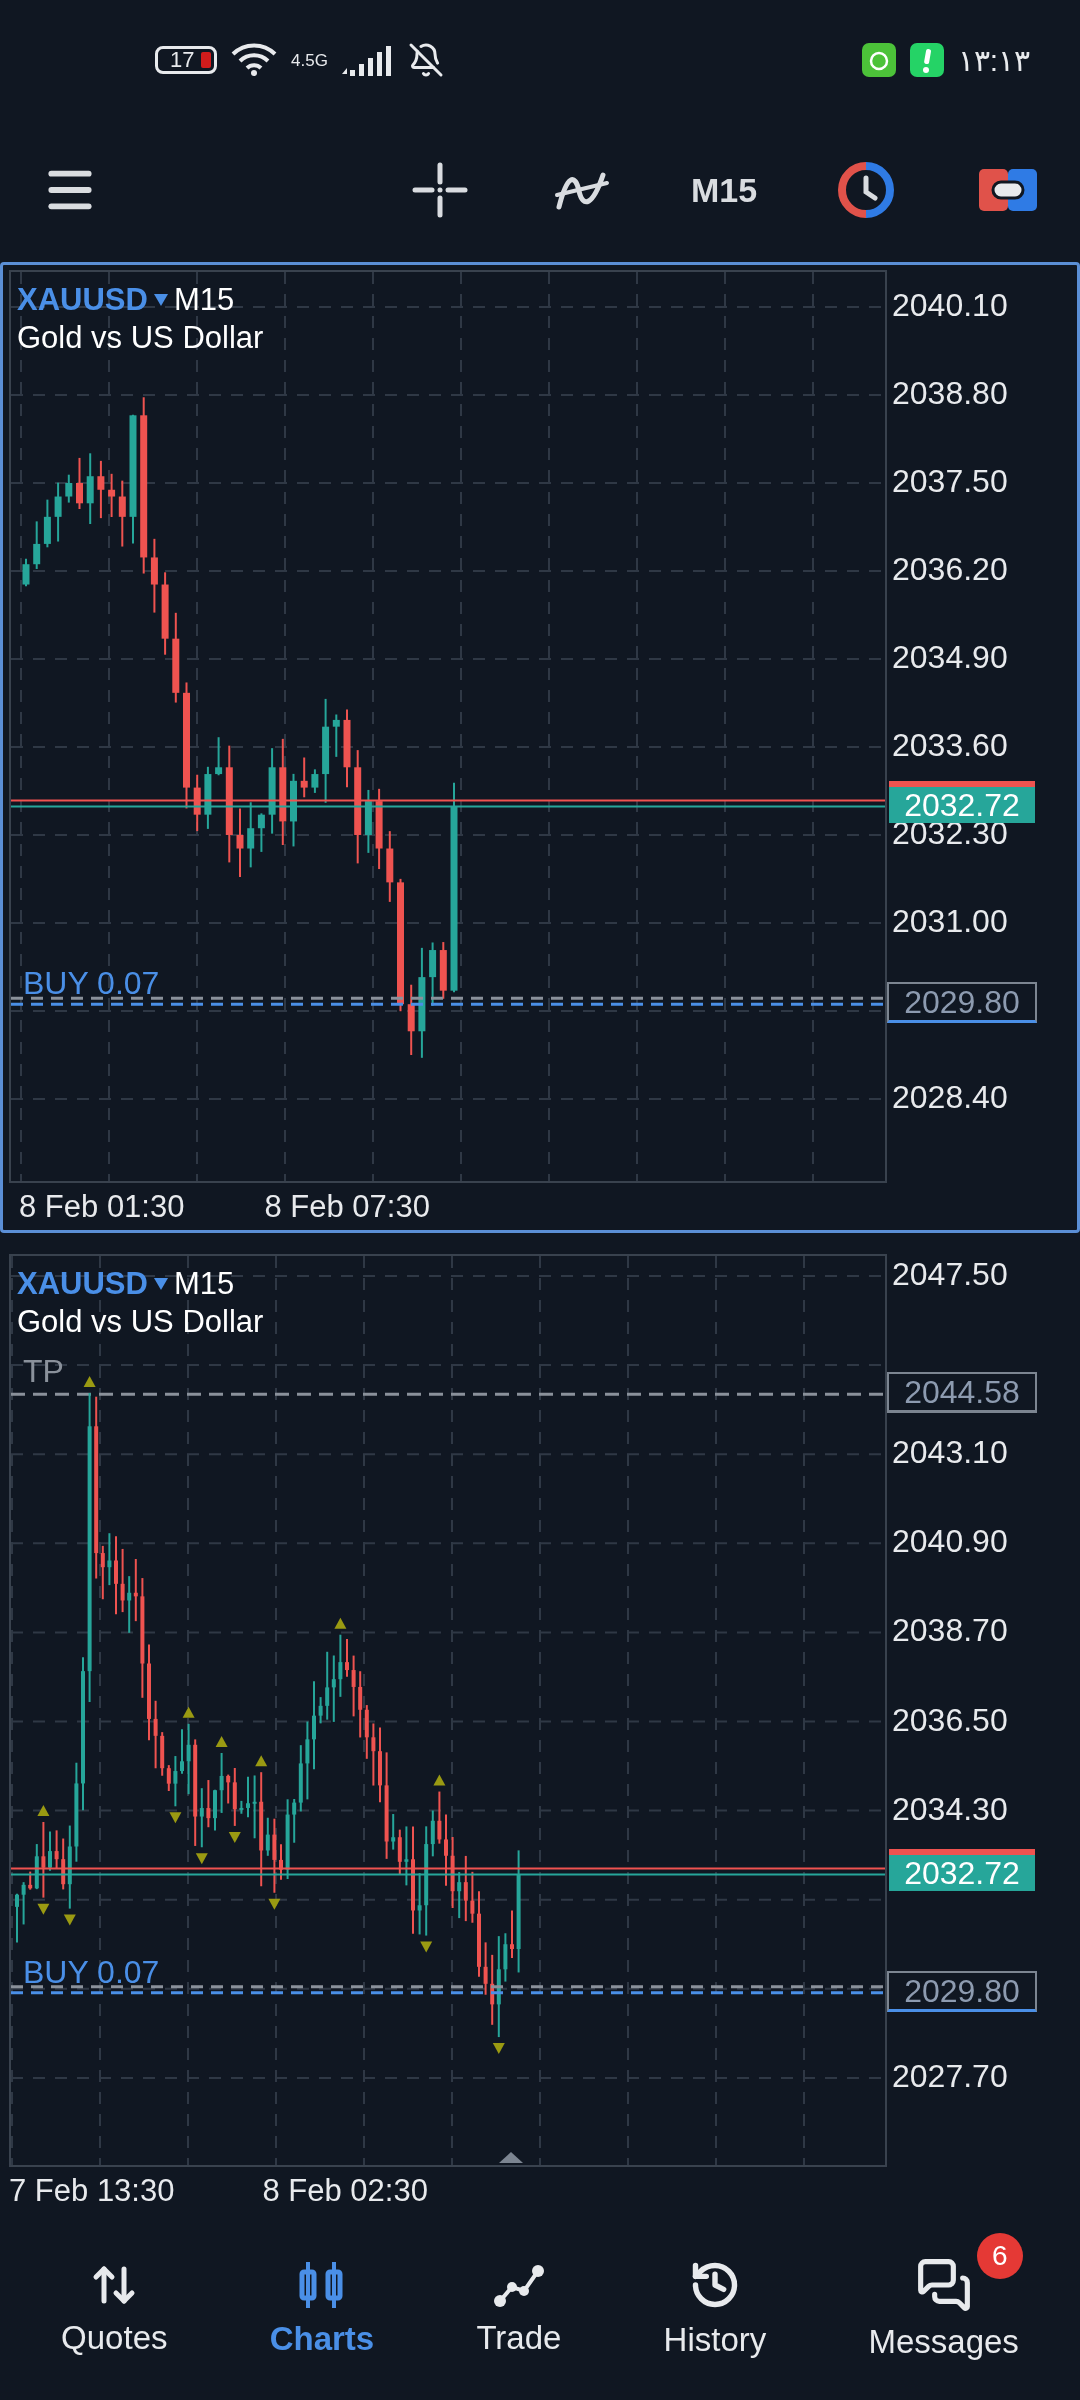 Image resolution: width=1080 pixels, height=2400 pixels. I want to click on clock-icon, so click(866, 190).